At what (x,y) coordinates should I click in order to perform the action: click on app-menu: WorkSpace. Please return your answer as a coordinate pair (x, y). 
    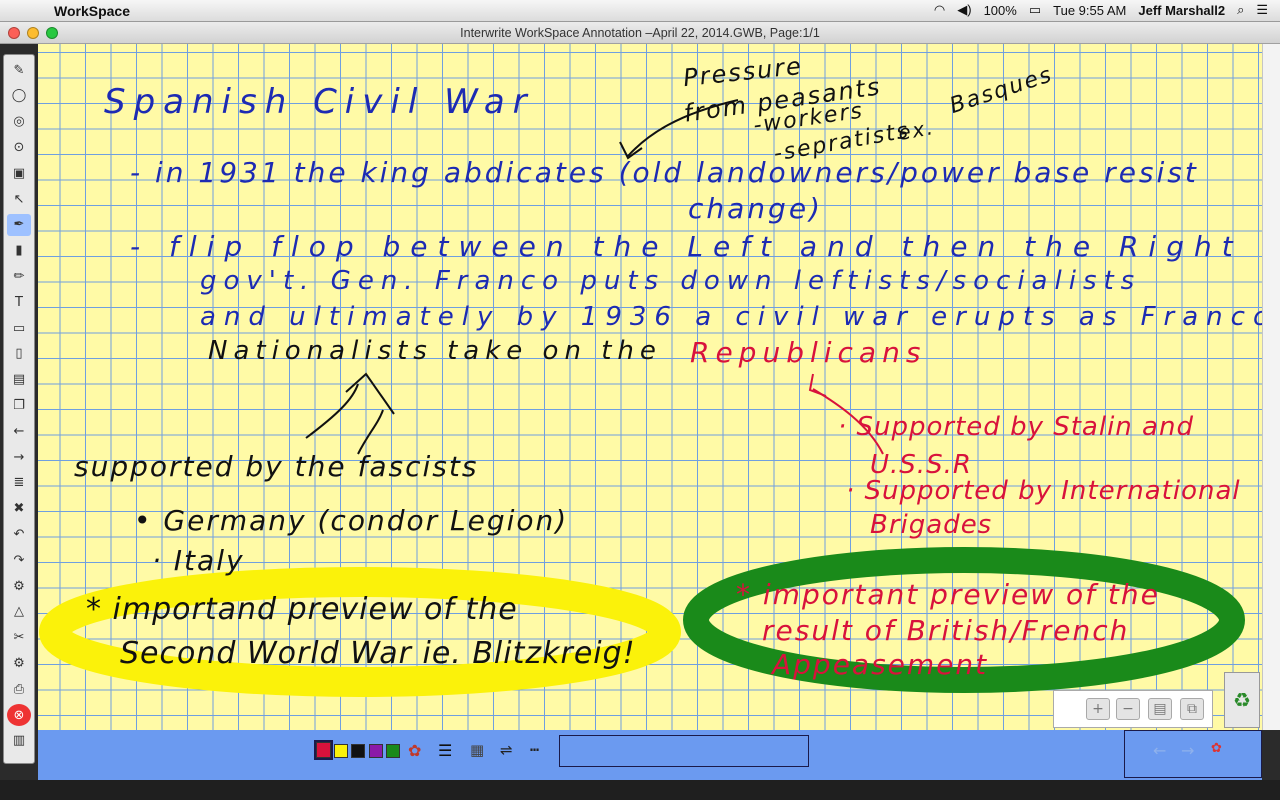
    Looking at the image, I should click on (92, 11).